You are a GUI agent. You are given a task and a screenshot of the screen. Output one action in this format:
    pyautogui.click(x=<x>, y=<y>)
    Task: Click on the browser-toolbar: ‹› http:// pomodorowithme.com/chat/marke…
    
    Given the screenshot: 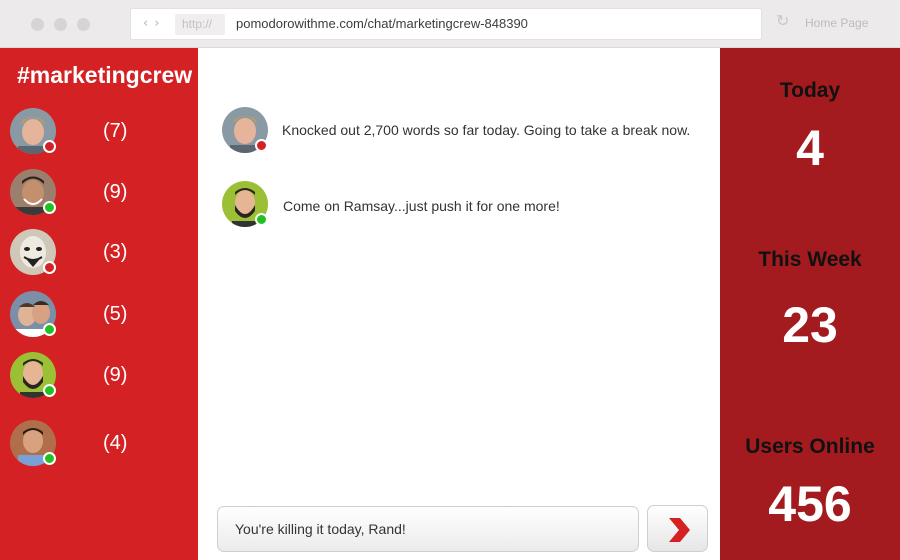 What is the action you would take?
    pyautogui.click(x=450, y=24)
    